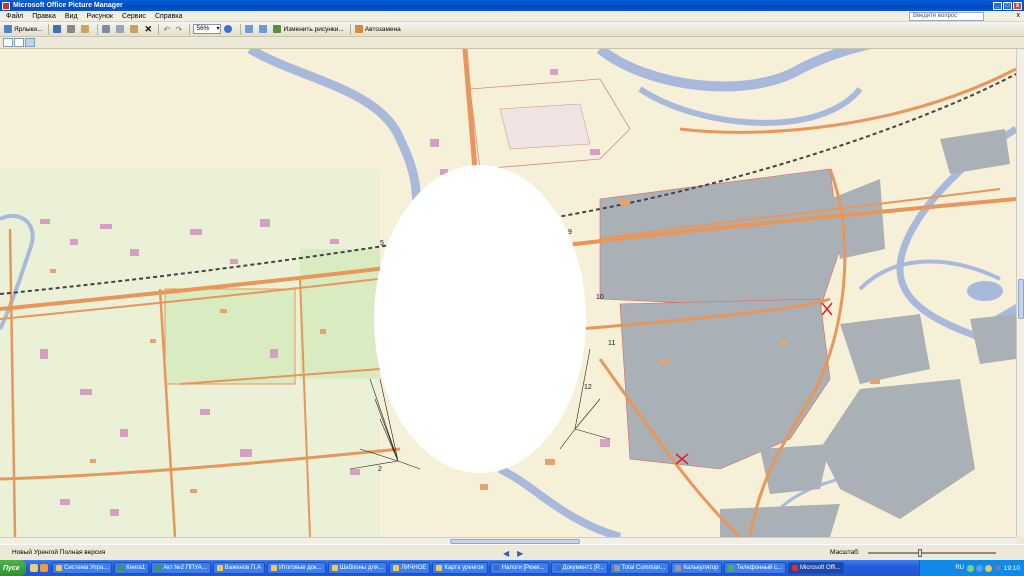 The height and width of the screenshot is (576, 1024). I want to click on cut-icon, so click(106, 29).